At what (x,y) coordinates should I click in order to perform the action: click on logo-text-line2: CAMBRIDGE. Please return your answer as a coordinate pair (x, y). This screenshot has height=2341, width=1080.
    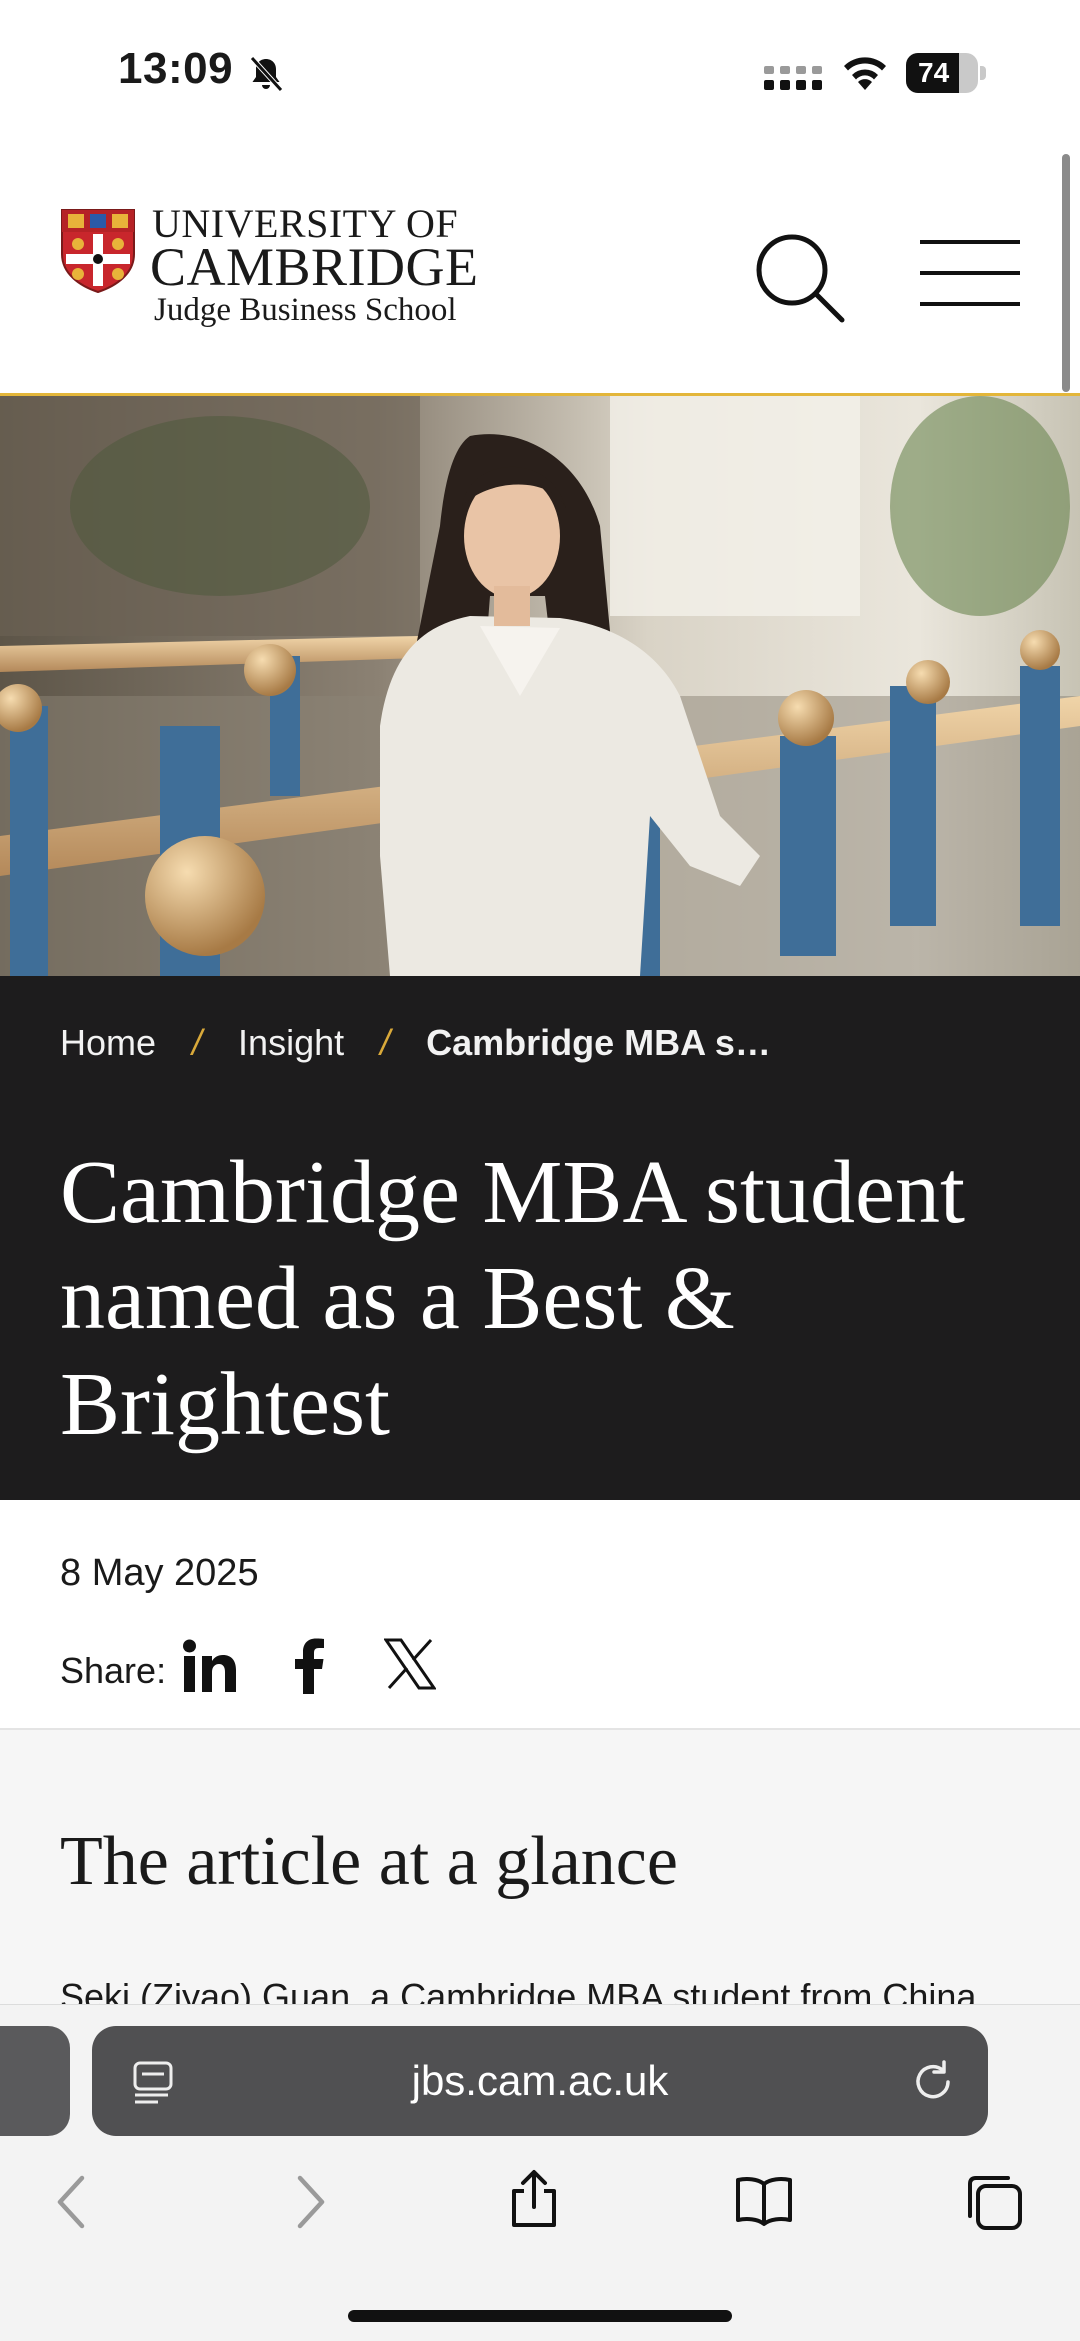
    Looking at the image, I should click on (314, 267).